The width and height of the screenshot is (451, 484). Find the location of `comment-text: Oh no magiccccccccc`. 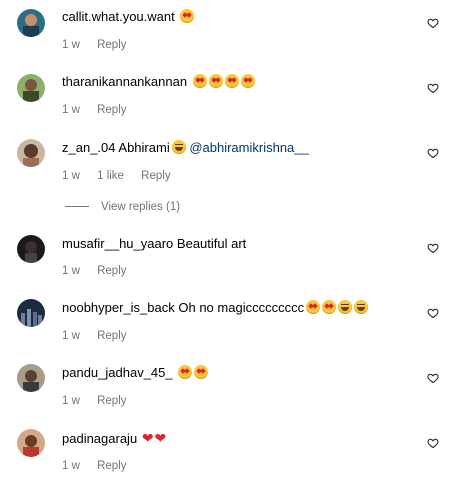

comment-text: Oh no magiccccccccc is located at coordinates (241, 307).